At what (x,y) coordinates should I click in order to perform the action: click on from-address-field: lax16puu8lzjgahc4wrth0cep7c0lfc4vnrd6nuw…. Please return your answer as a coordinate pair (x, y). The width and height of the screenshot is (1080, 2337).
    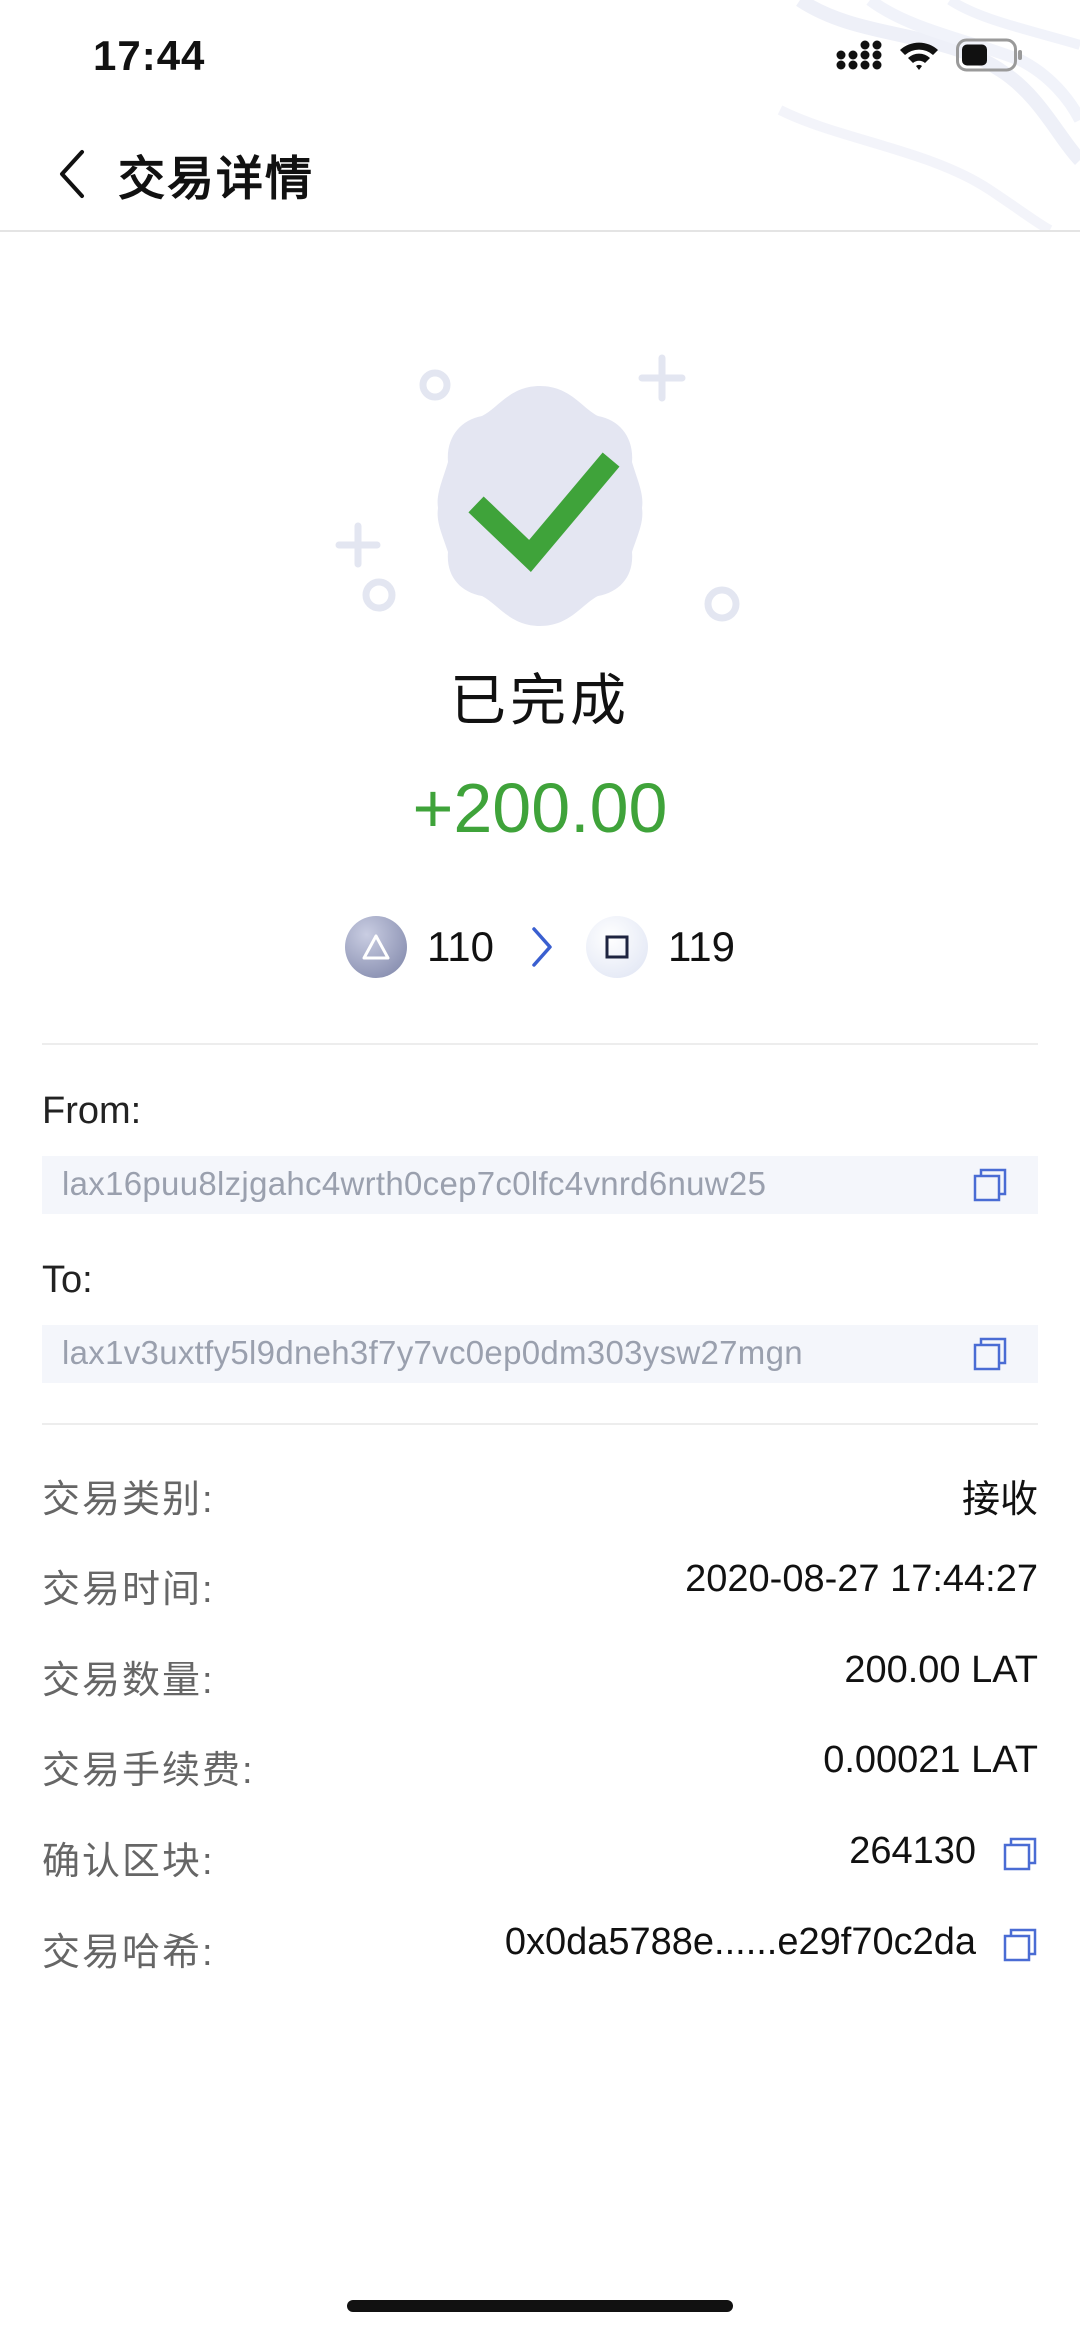
    Looking at the image, I should click on (540, 1185).